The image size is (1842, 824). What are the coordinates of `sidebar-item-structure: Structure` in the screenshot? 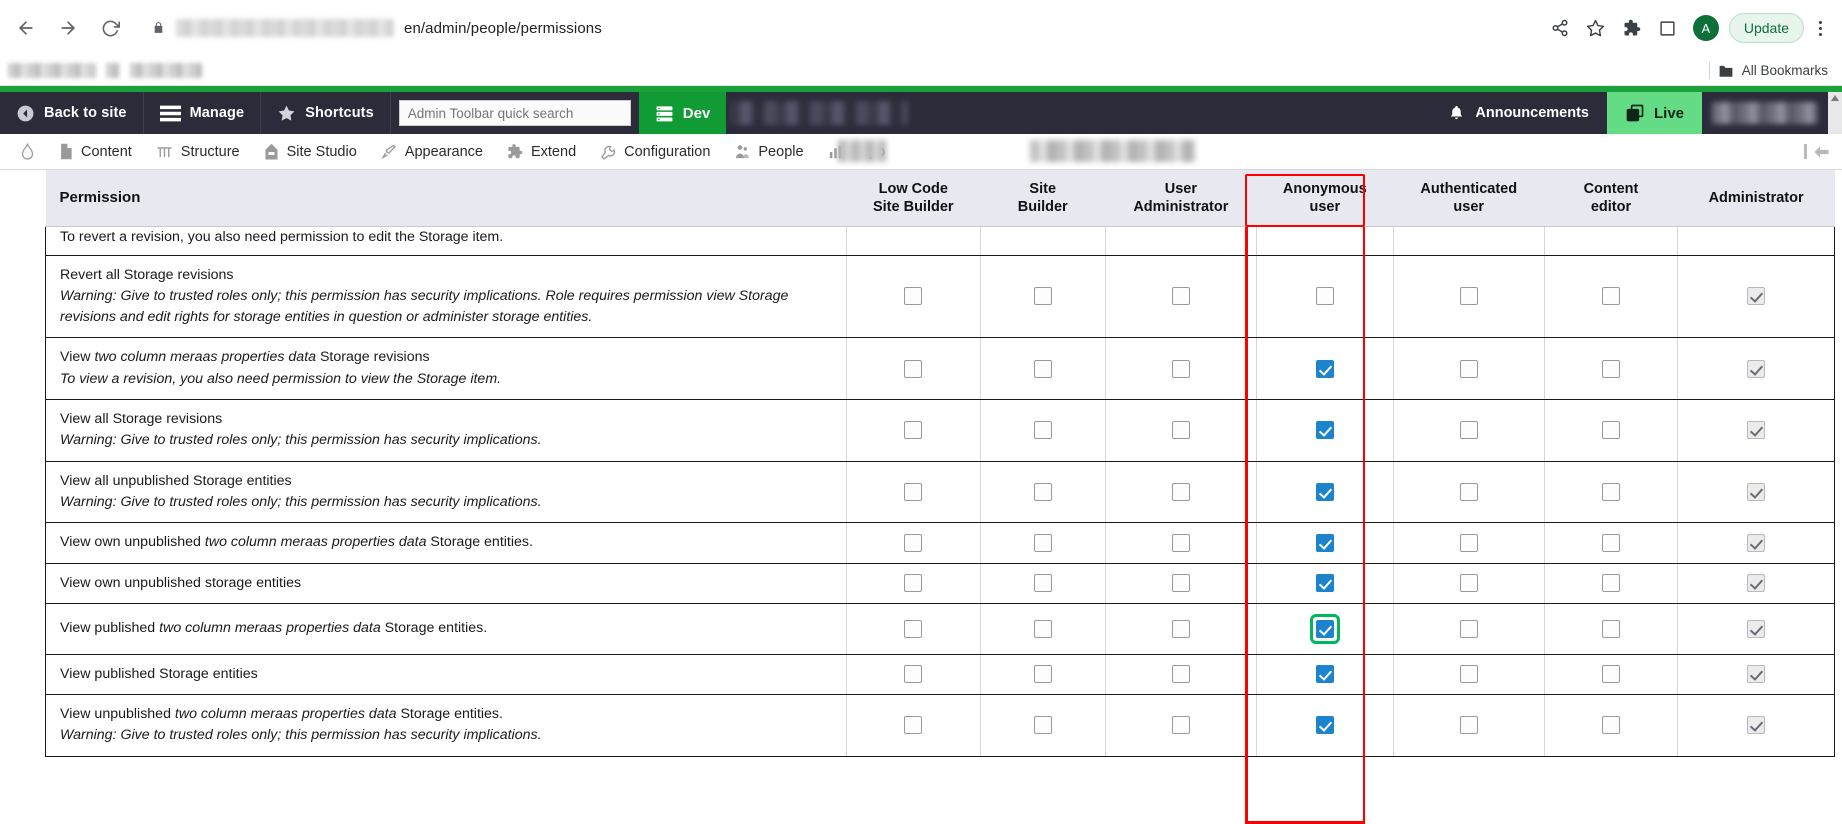 It's located at (198, 151).